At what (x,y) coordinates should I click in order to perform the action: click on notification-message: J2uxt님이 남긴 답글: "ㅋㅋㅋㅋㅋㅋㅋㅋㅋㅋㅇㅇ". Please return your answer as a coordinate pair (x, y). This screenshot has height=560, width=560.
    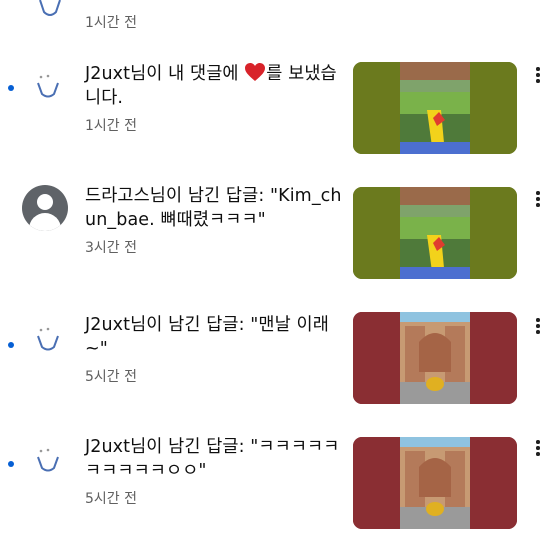
    Looking at the image, I should click on (212, 459).